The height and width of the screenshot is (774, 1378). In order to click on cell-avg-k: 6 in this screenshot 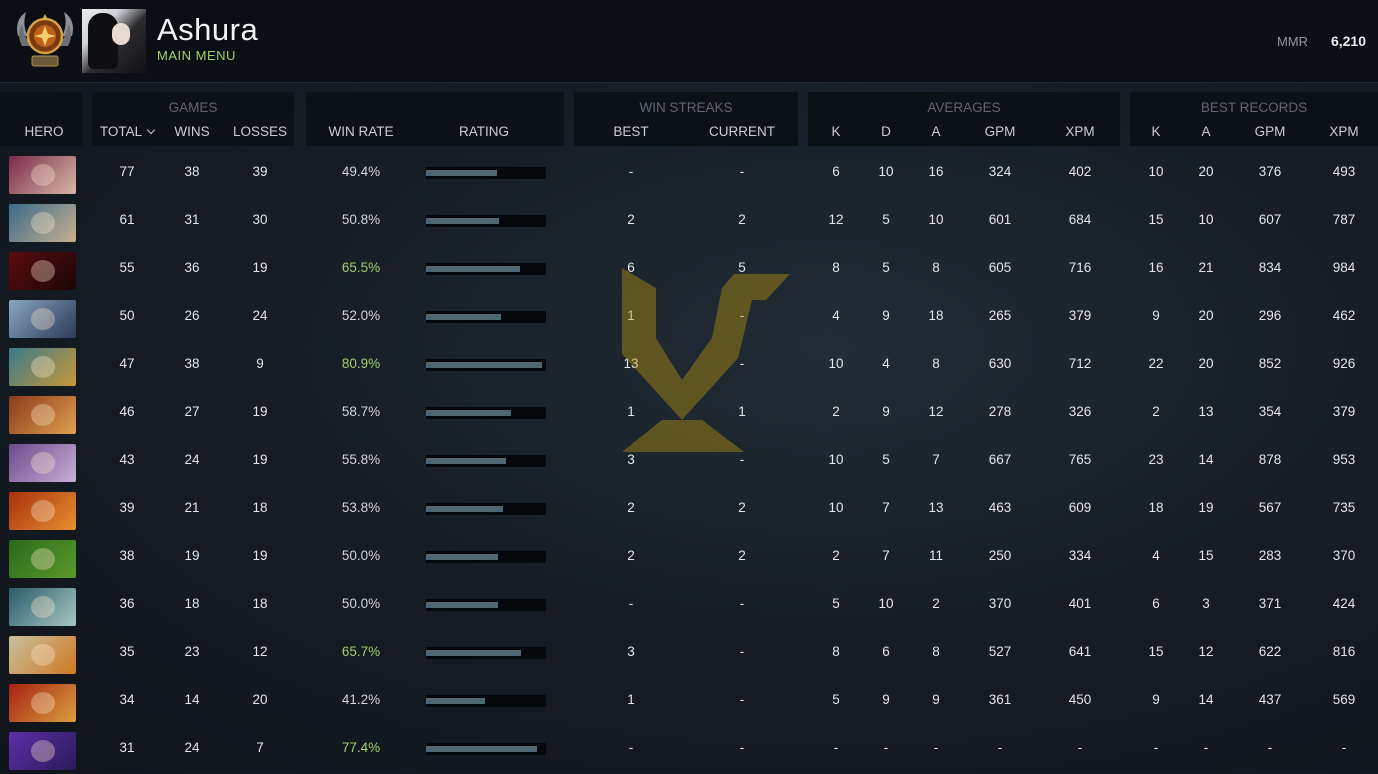, I will do `click(836, 171)`.